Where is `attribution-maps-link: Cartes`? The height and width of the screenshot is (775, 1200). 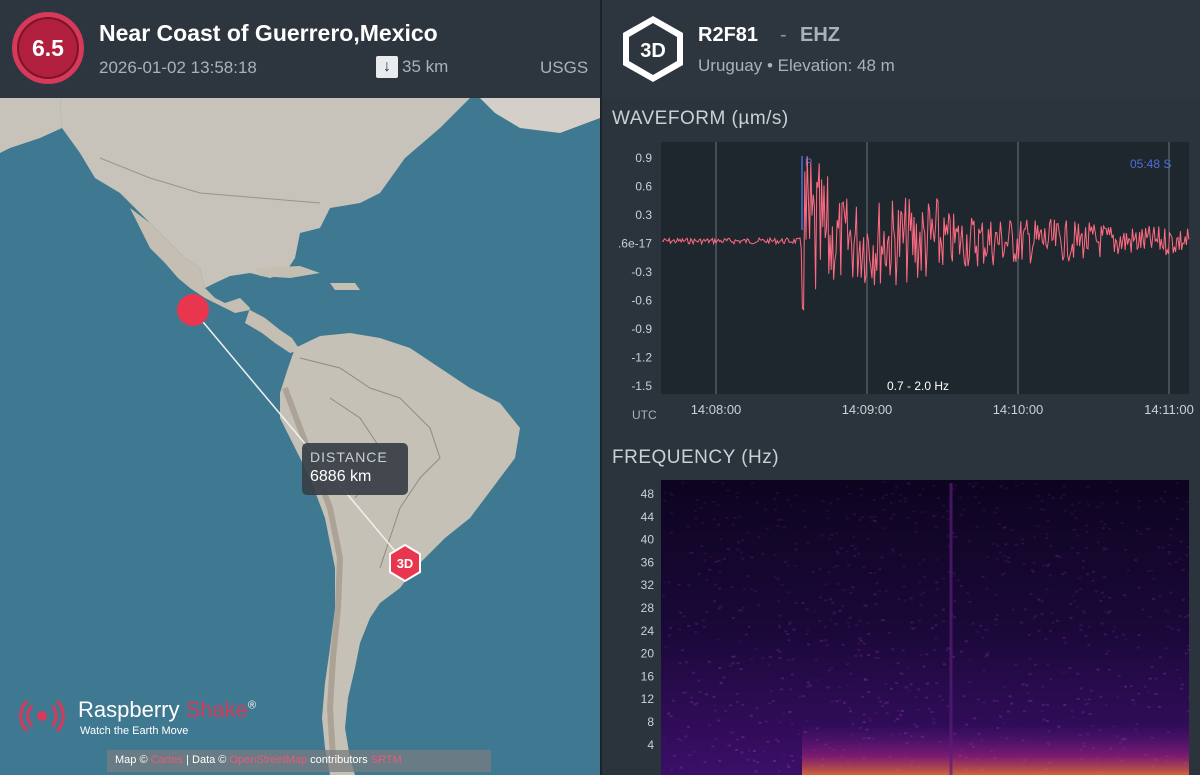 attribution-maps-link: Cartes is located at coordinates (167, 760).